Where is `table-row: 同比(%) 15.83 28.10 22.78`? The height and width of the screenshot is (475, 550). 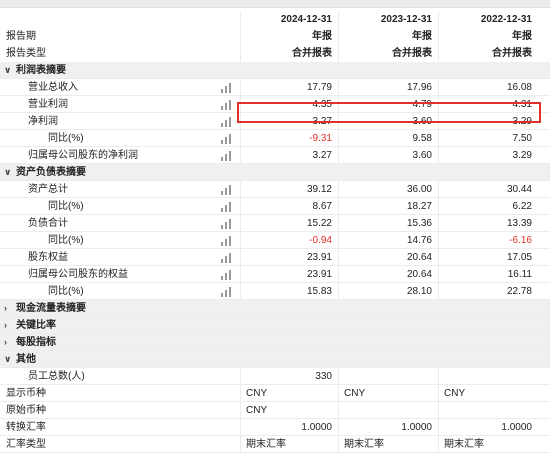 table-row: 同比(%) 15.83 28.10 22.78 is located at coordinates (275, 291).